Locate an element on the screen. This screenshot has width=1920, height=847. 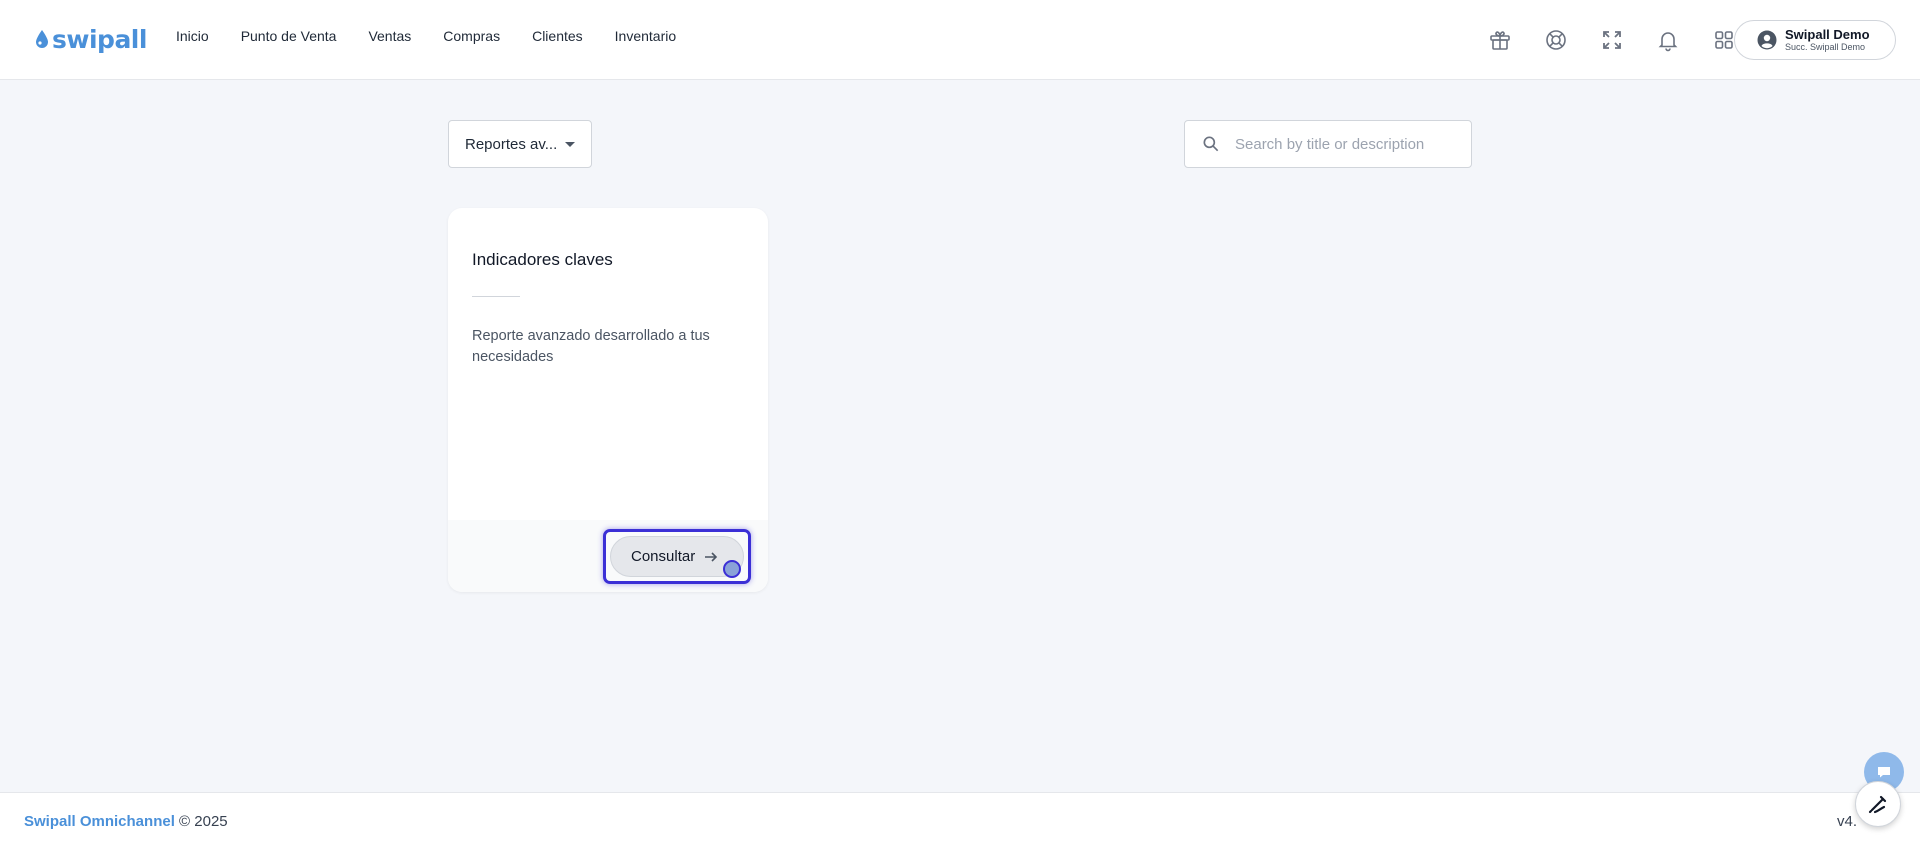
card-divider is located at coordinates (496, 296).